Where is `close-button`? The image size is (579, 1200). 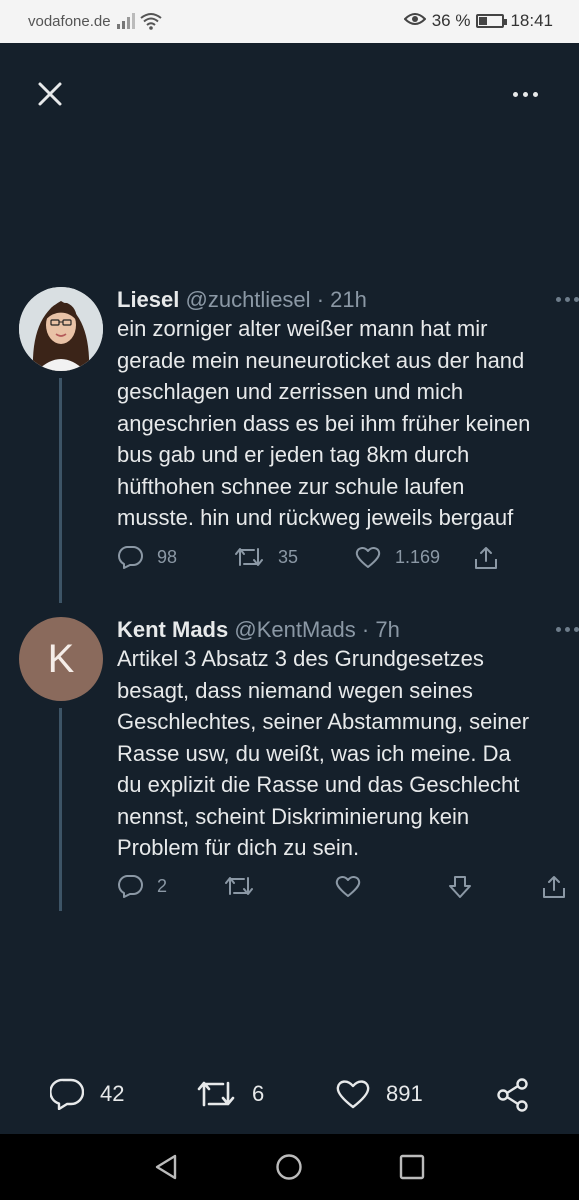 close-button is located at coordinates (50, 94).